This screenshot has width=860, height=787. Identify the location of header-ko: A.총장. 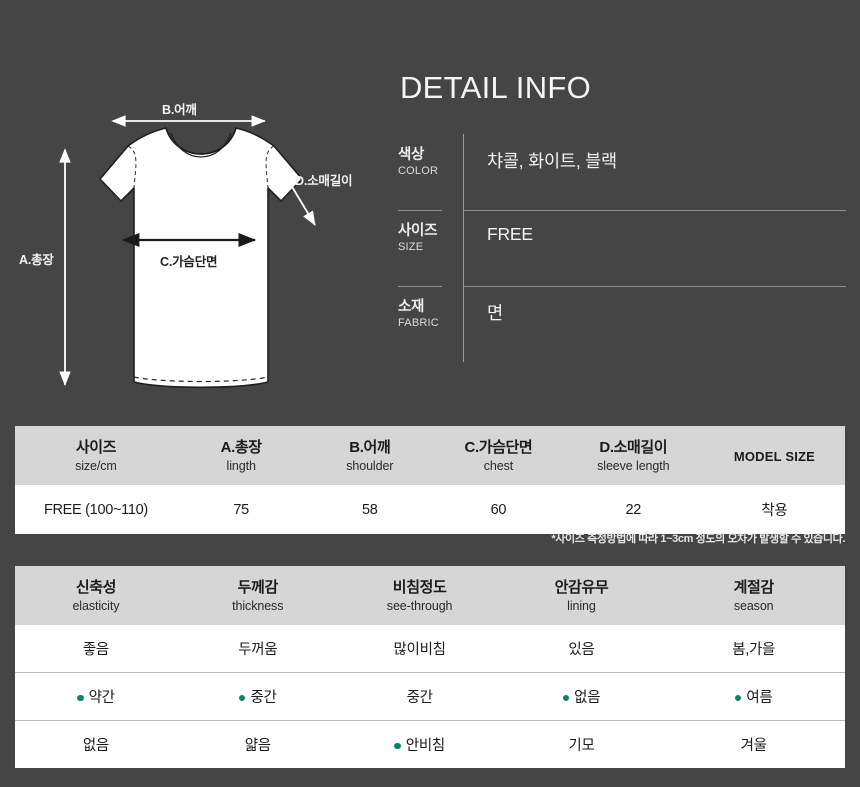
(241, 447).